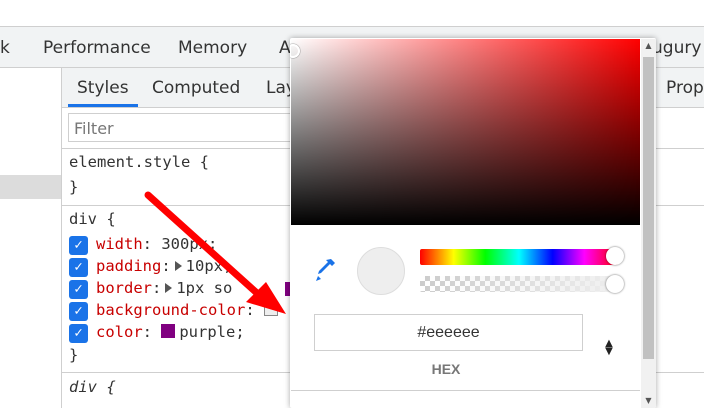  I want to click on tab-partial-application: A, so click(285, 47).